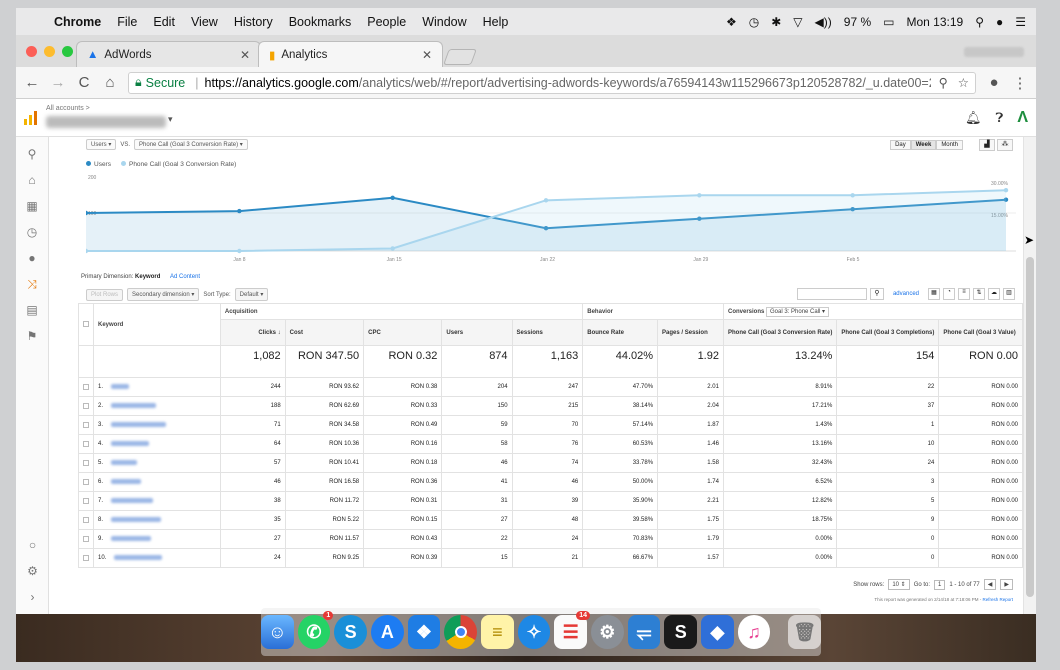 The height and width of the screenshot is (670, 1060). I want to click on show-rows-select: 10 ⇕, so click(899, 584).